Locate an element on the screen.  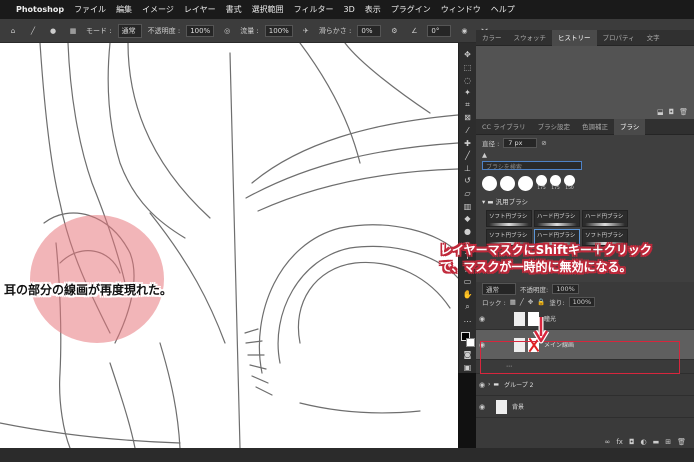
tab-brushes: ブラシ is located at coordinates (630, 126).